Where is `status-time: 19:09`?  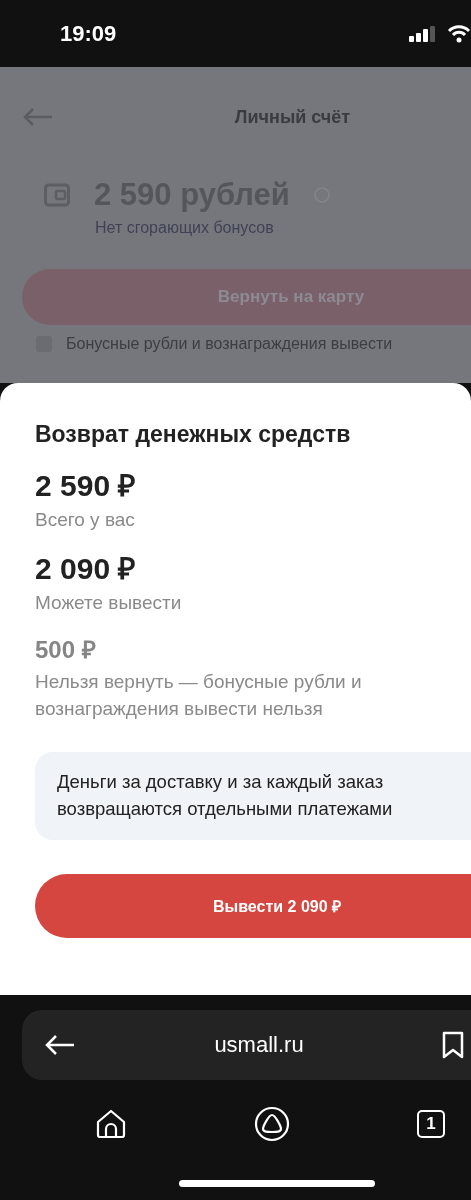 status-time: 19:09 is located at coordinates (89, 33).